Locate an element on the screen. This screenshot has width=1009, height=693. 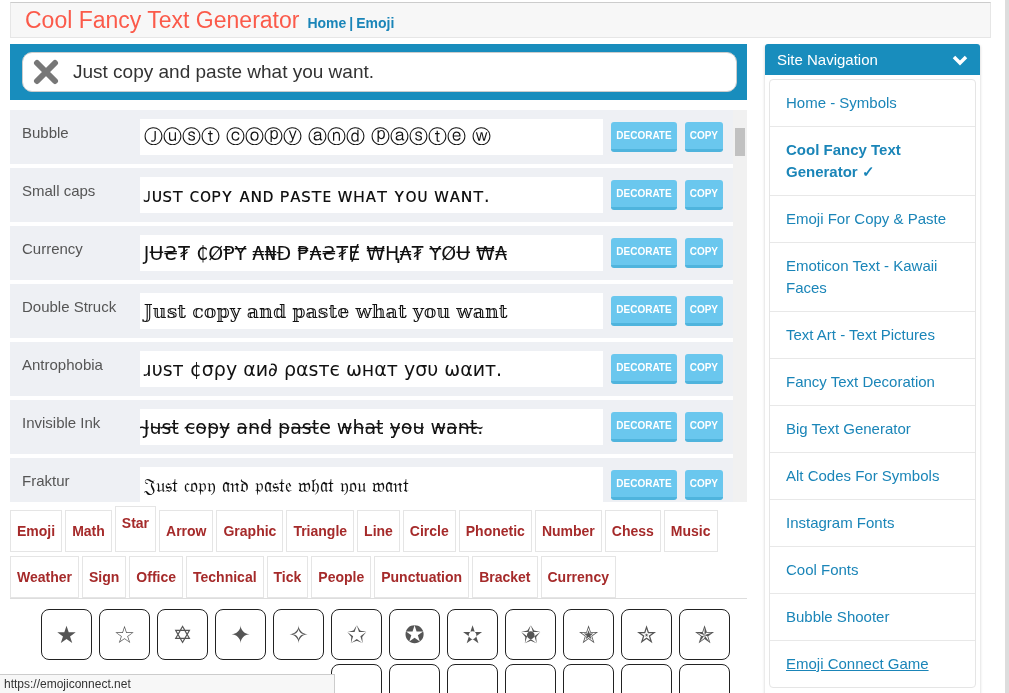
symbol-button: ✯ is located at coordinates (704, 634).